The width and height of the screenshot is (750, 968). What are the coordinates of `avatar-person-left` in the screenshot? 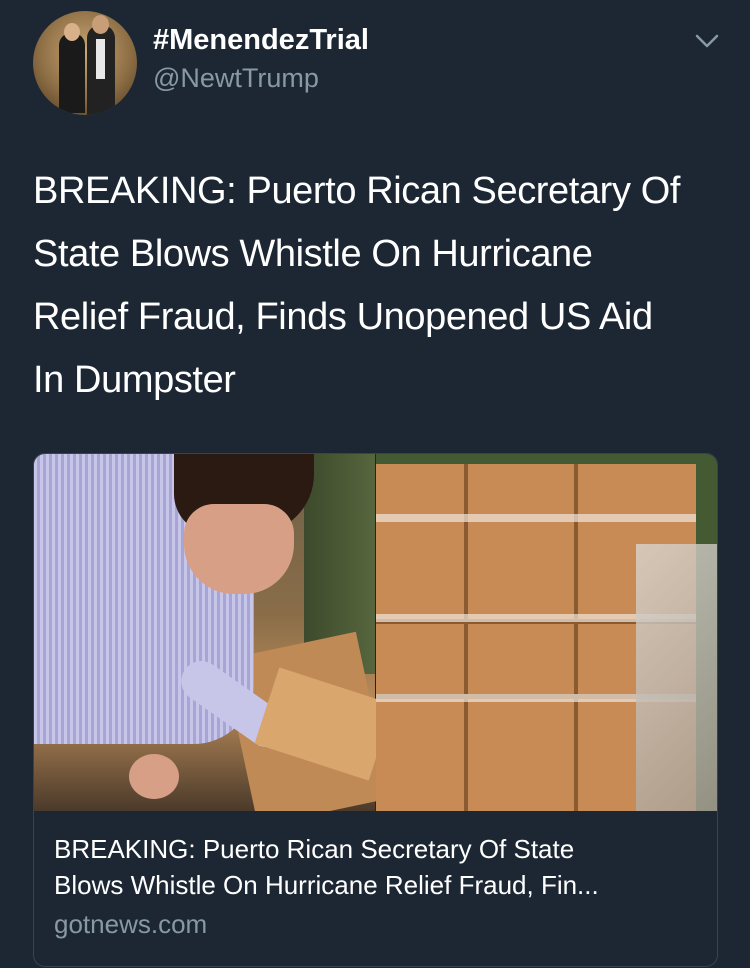 It's located at (72, 73).